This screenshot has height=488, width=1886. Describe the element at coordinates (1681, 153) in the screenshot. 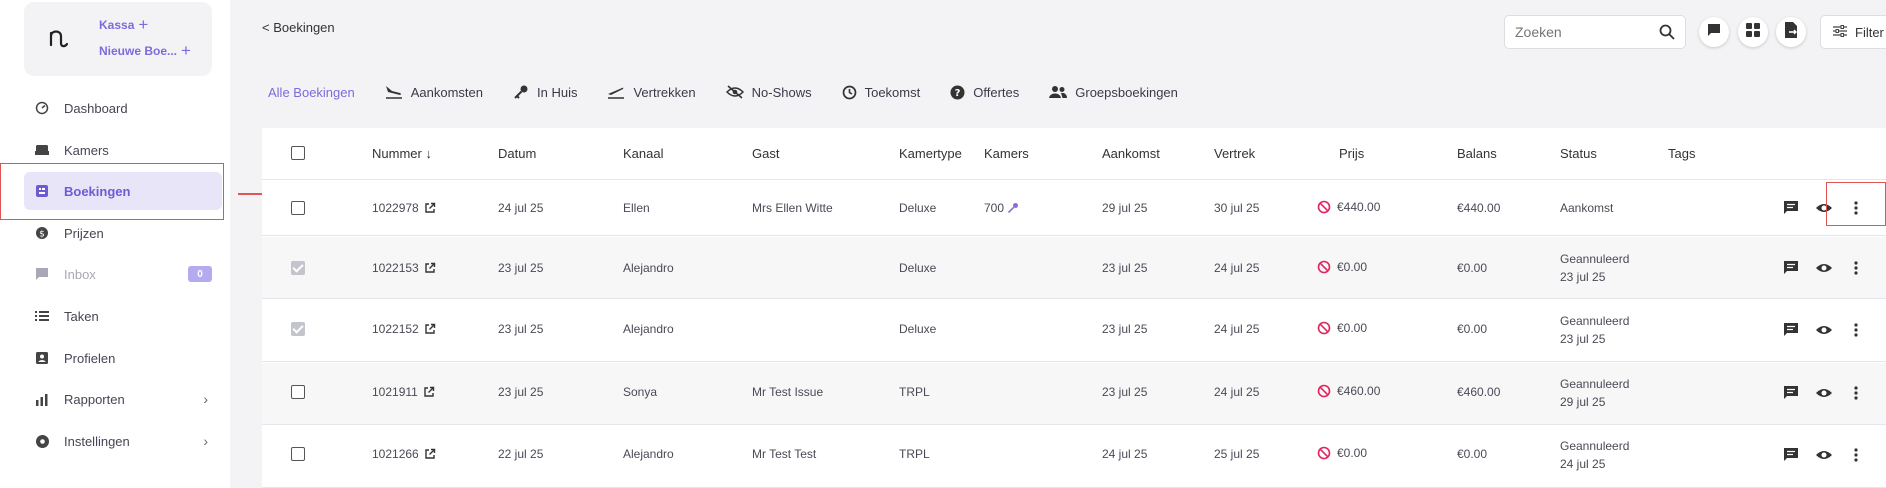

I see `column-header-tags: Tags` at that location.